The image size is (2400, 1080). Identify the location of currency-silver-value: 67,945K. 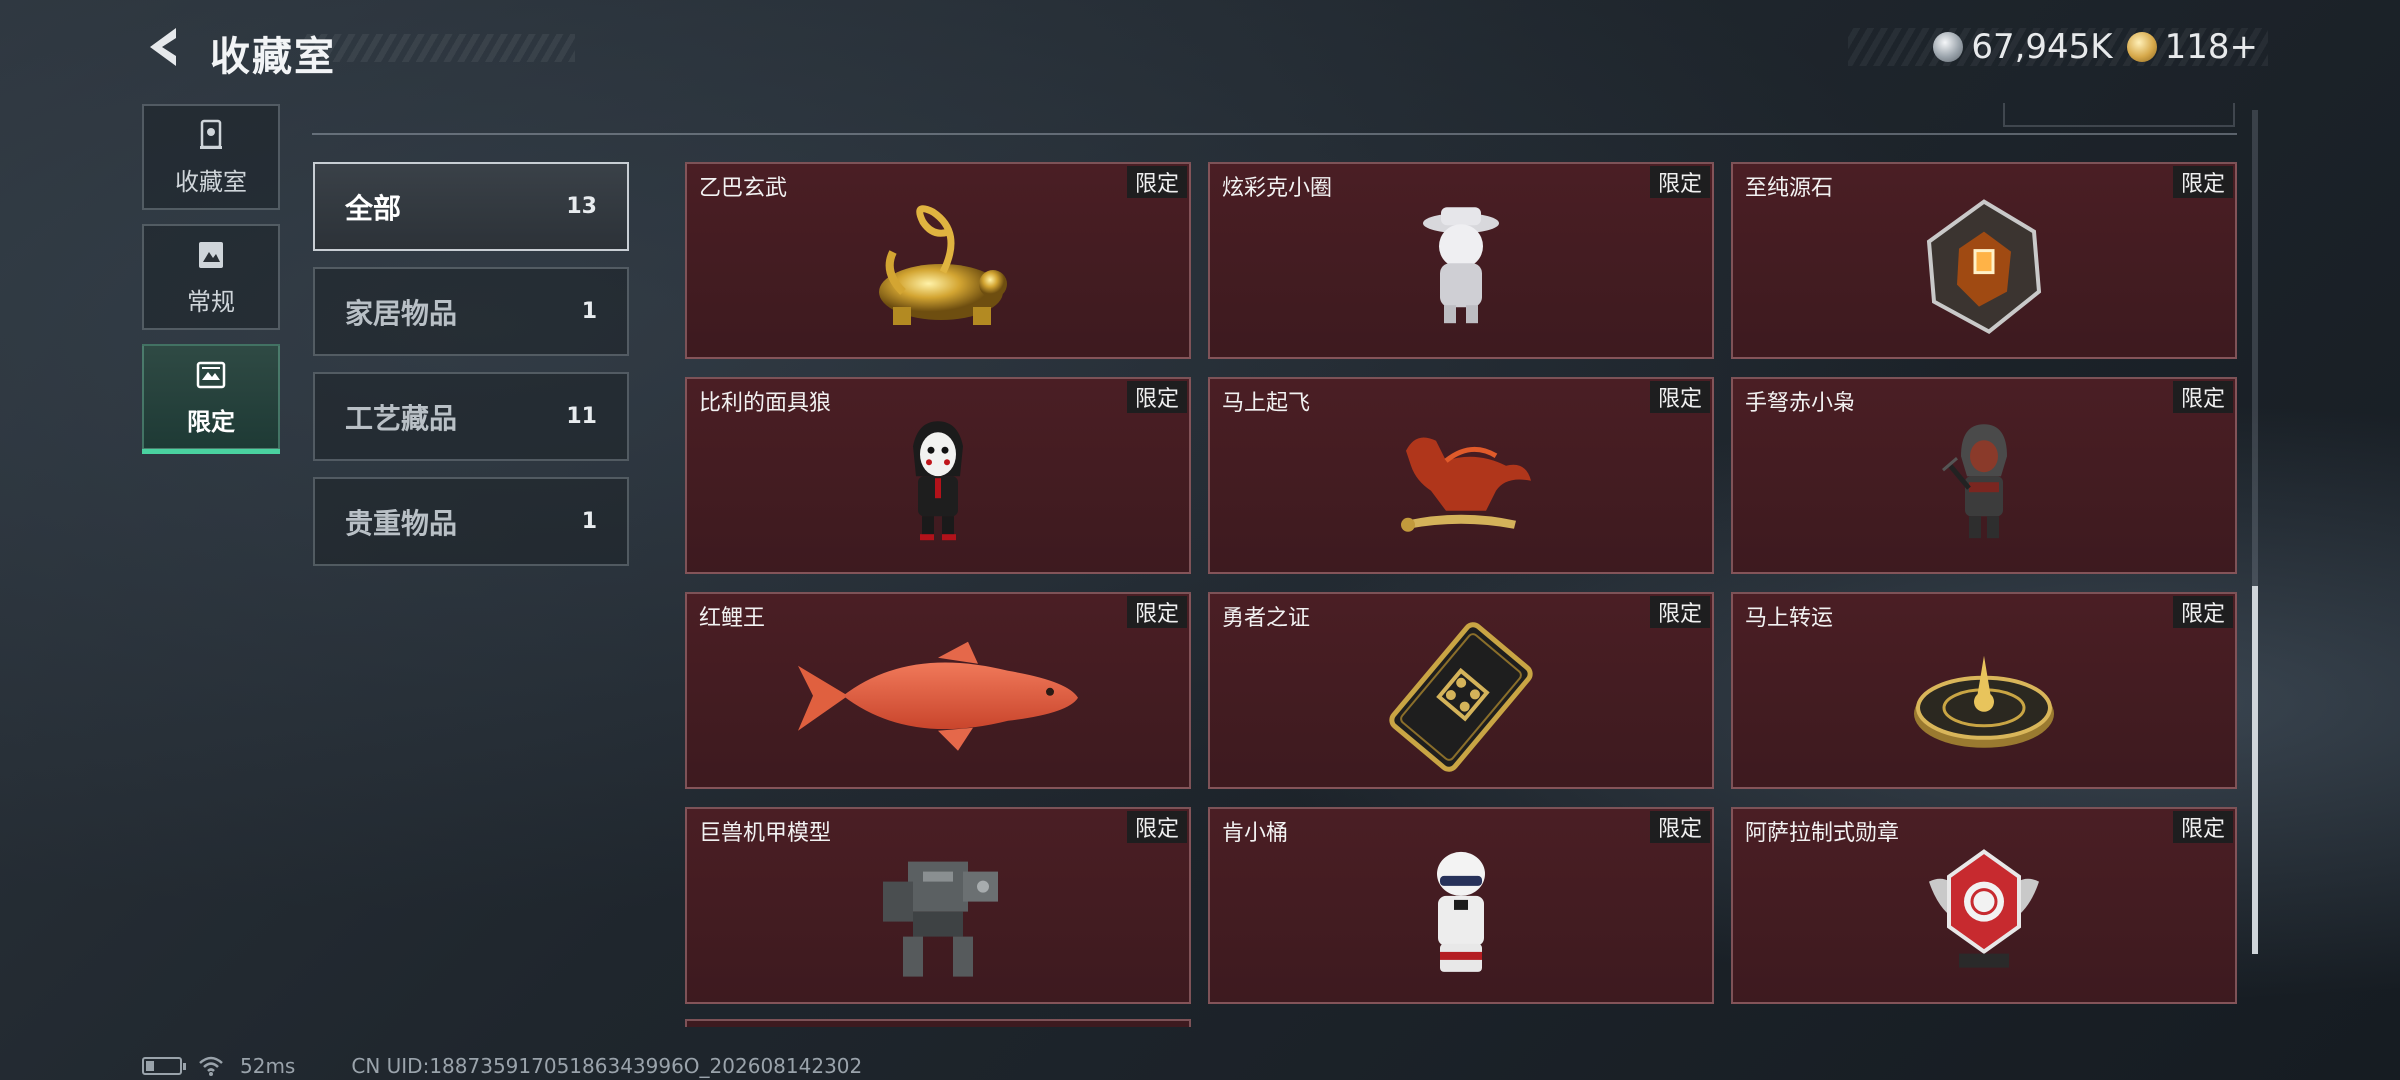
(2042, 47).